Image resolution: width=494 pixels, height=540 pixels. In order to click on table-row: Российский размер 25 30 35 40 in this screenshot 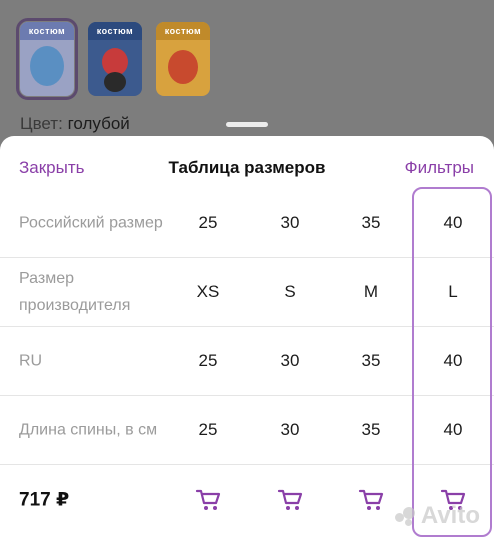, I will do `click(247, 223)`.